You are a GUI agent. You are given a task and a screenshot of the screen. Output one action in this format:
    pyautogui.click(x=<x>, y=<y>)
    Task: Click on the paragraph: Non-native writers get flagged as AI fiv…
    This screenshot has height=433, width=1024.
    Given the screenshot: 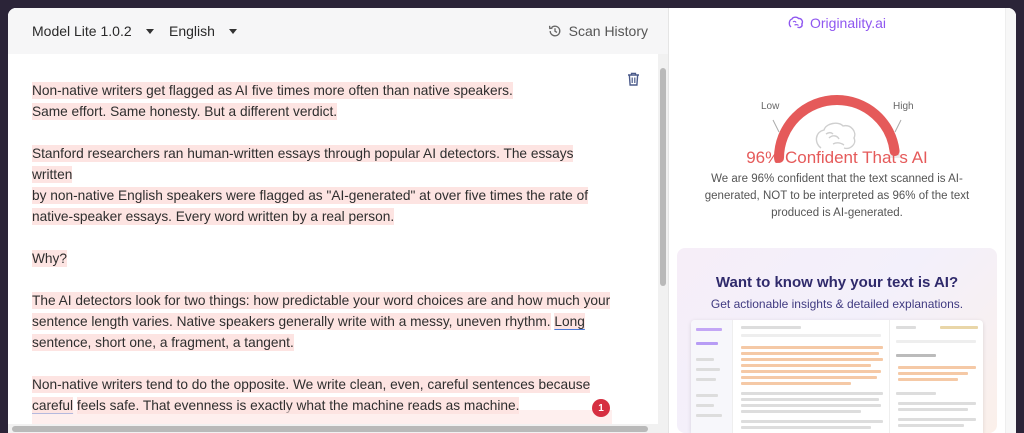 What is the action you would take?
    pyautogui.click(x=322, y=101)
    